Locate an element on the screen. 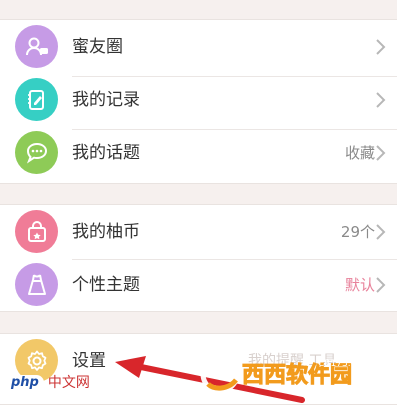 This screenshot has height=405, width=397. php-watermark-text: 中文网 is located at coordinates (68, 383).